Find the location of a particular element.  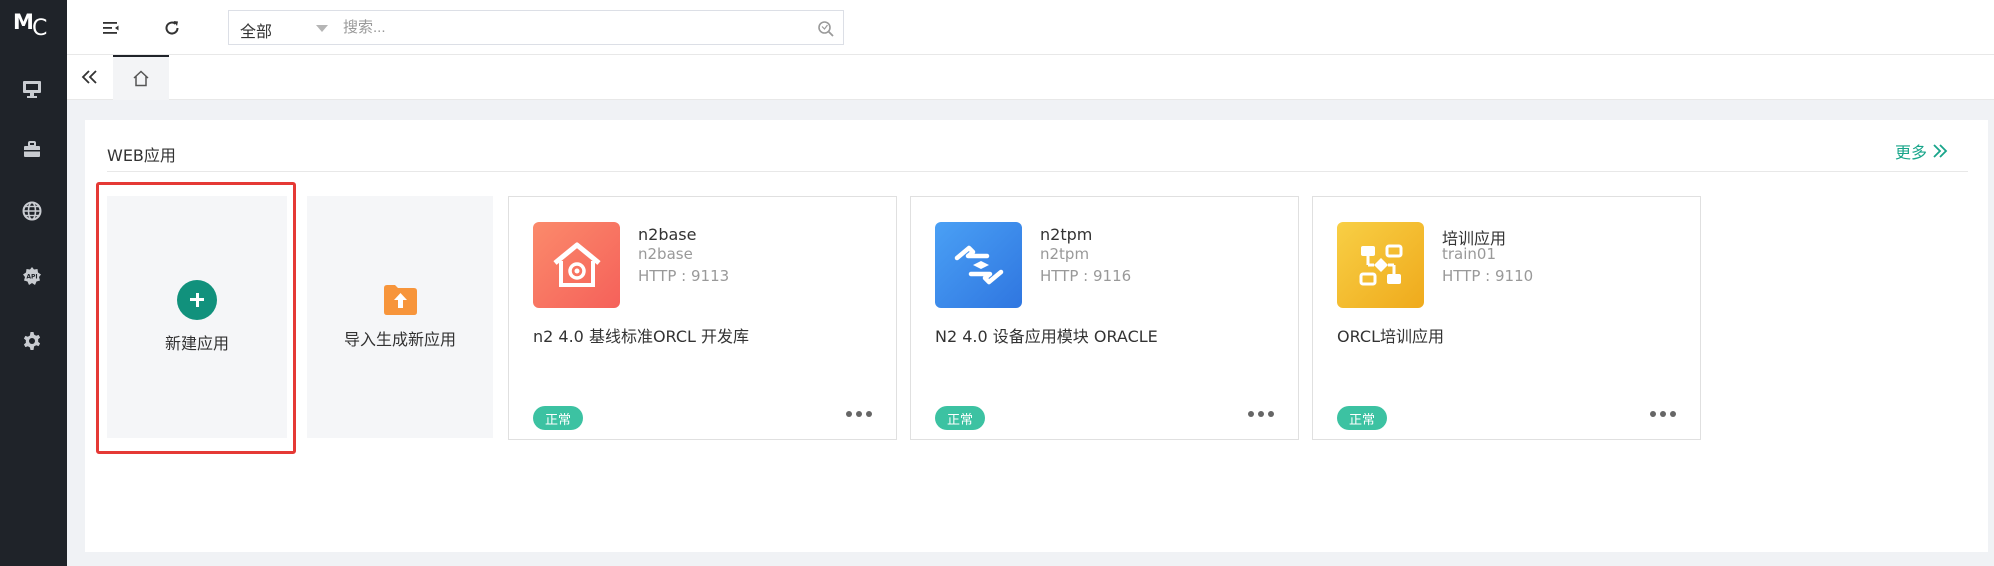

app-card-train01: 培训应用 train01 HTTP : 9110 ORCL培训应用 正常 is located at coordinates (1506, 318).